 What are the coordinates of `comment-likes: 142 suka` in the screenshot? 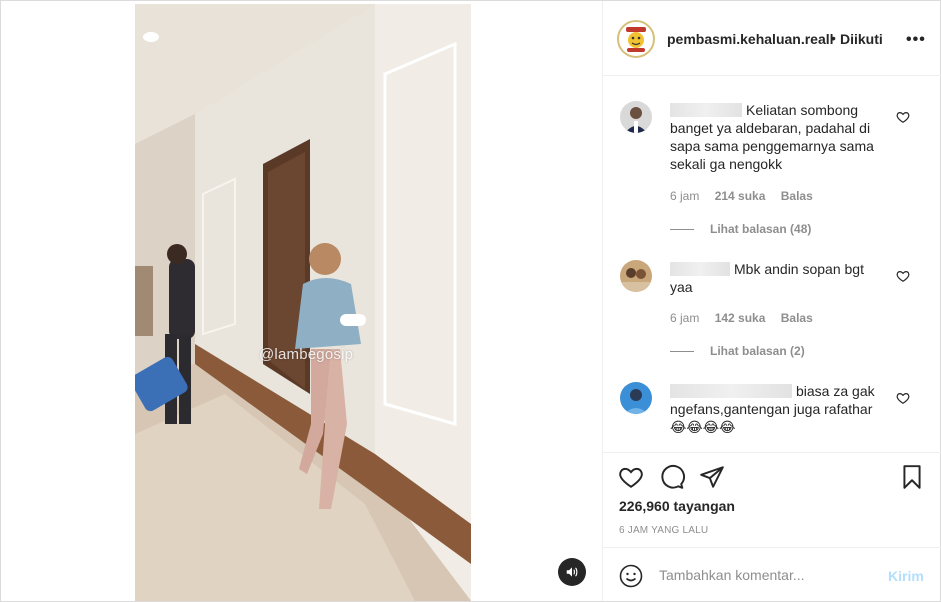 It's located at (740, 318).